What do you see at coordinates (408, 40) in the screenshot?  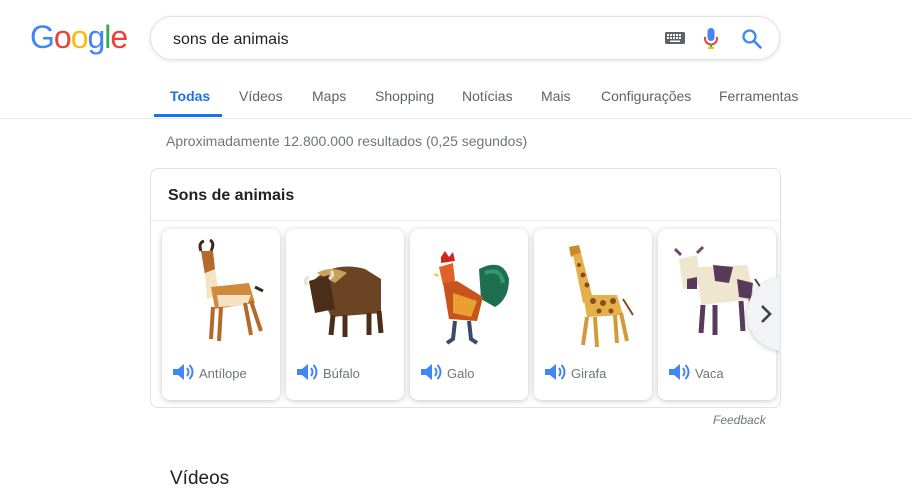 I see `search-input` at bounding box center [408, 40].